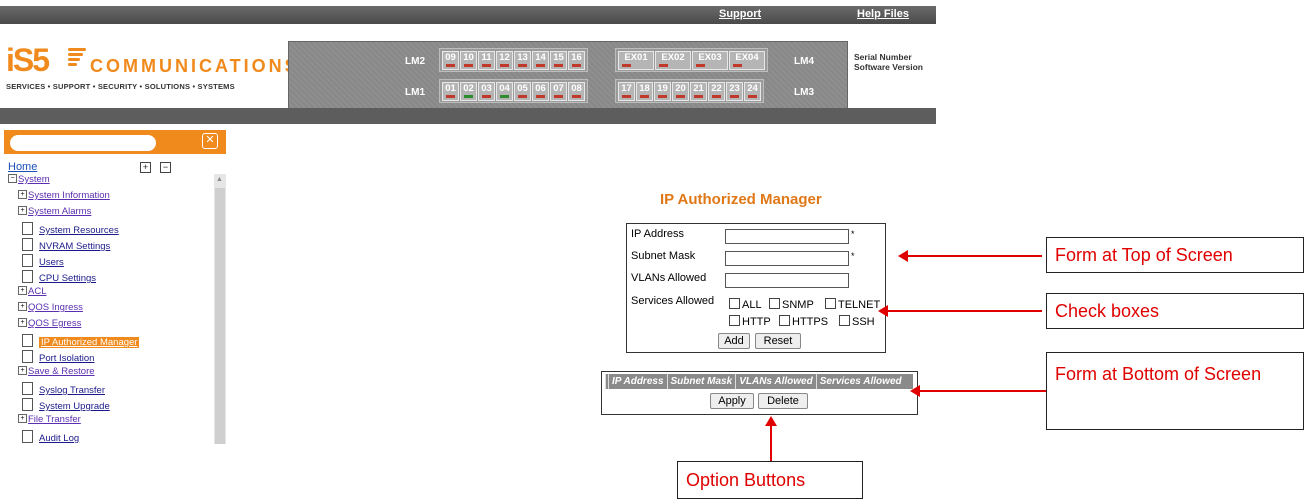 The width and height of the screenshot is (1309, 504). Describe the element at coordinates (34, 179) in the screenshot. I see `tree-item-label: System` at that location.